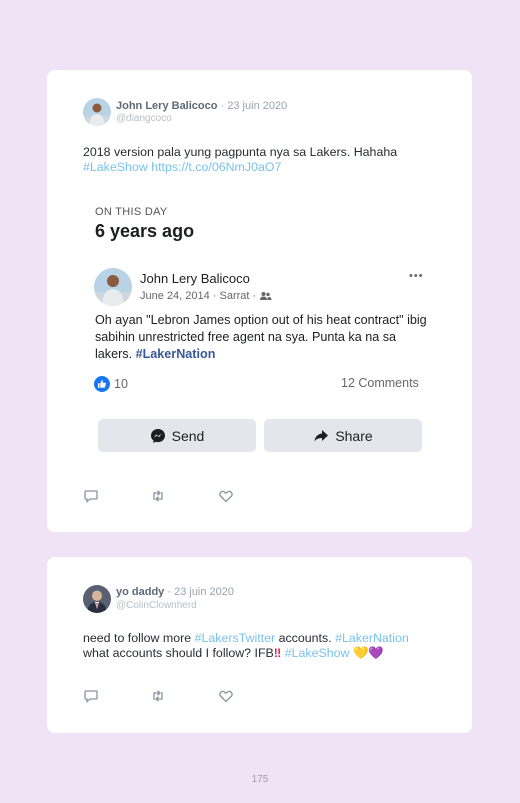  I want to click on url-link: https://t.co/06NmJ0aO7, so click(216, 167).